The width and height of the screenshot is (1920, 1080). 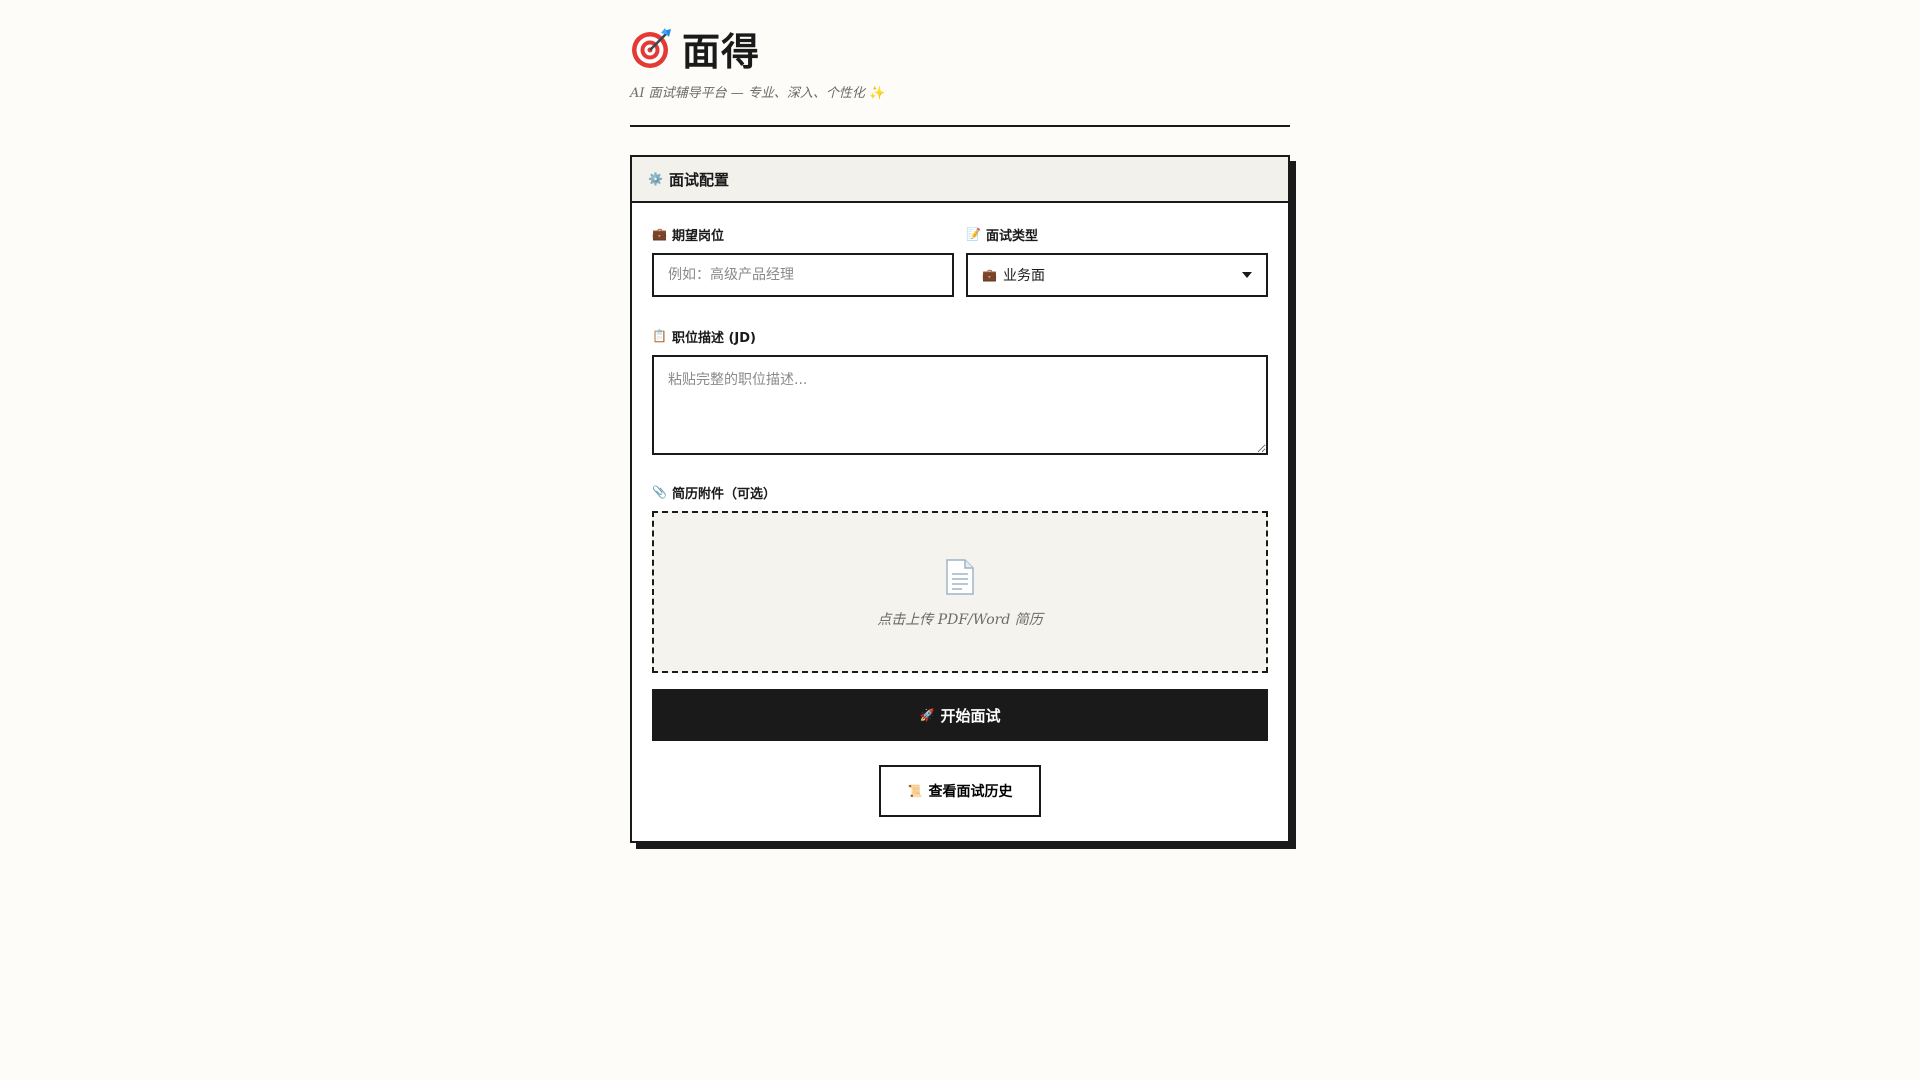 What do you see at coordinates (747, 93) in the screenshot?
I see `tagline-text: AI 面试辅导平台 — 专业、深入、个性化` at bounding box center [747, 93].